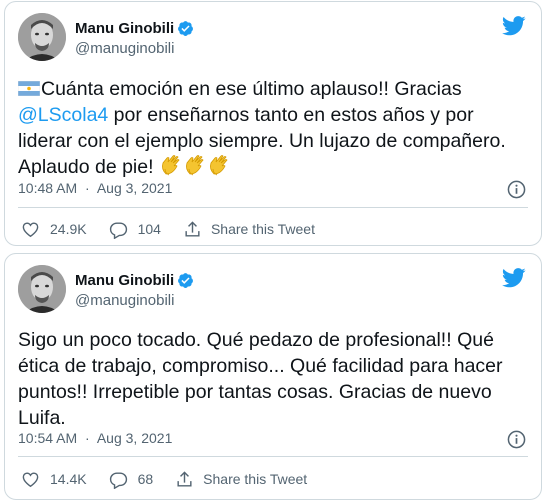 The width and height of the screenshot is (550, 504). Describe the element at coordinates (273, 440) in the screenshot. I see `tweet-metadata: 10:54 AM · Aug 3, 2021` at that location.